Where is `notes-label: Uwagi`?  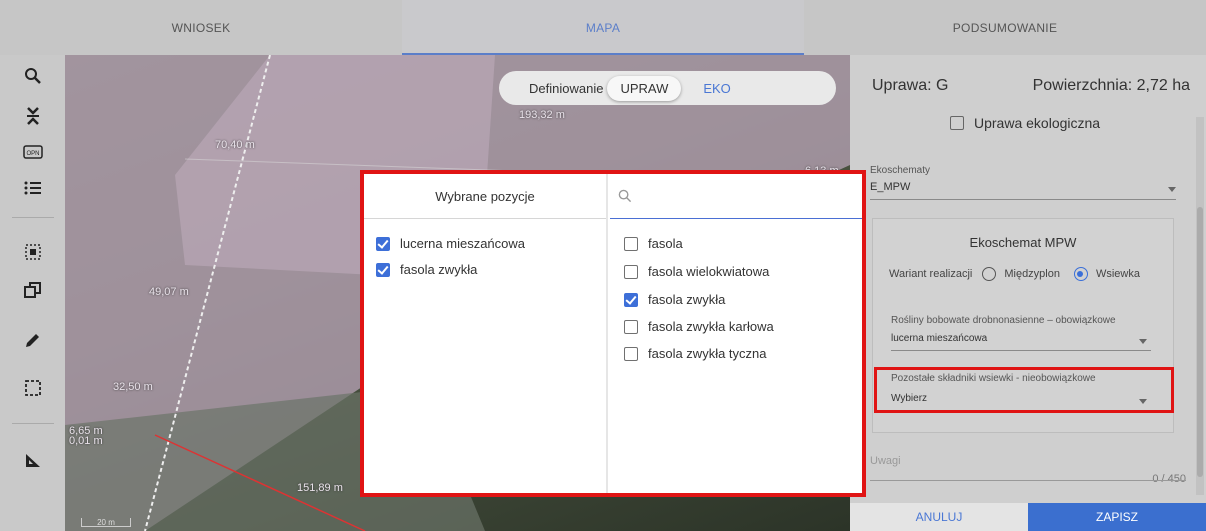 notes-label: Uwagi is located at coordinates (885, 461).